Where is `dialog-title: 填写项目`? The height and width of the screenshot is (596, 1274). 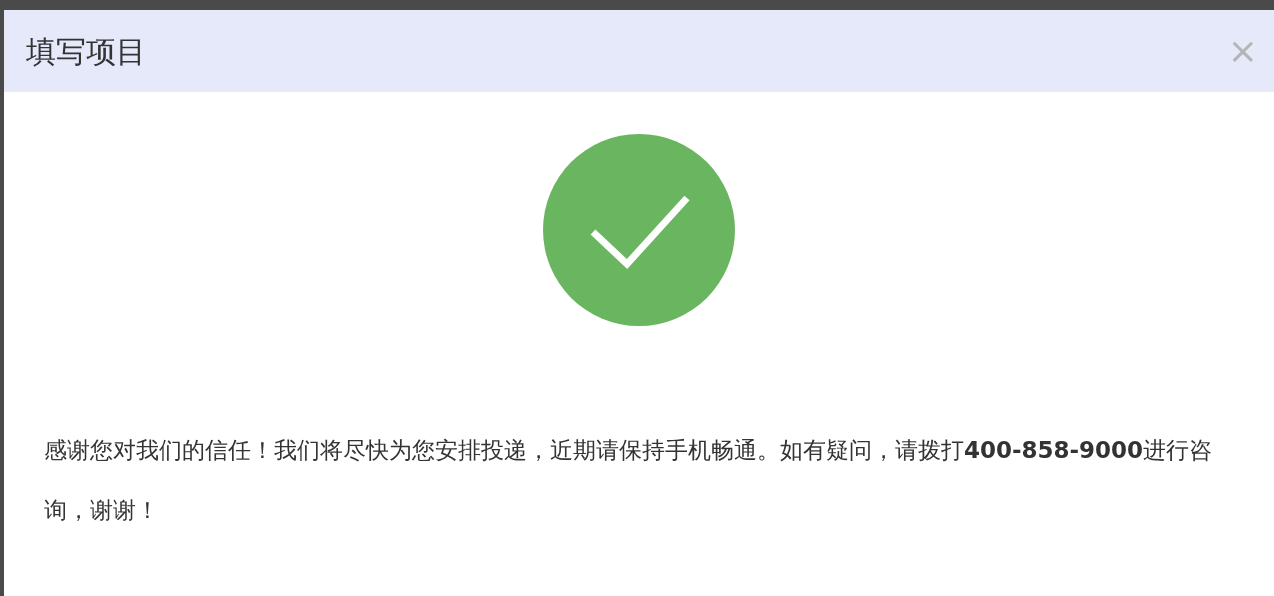 dialog-title: 填写项目 is located at coordinates (86, 51).